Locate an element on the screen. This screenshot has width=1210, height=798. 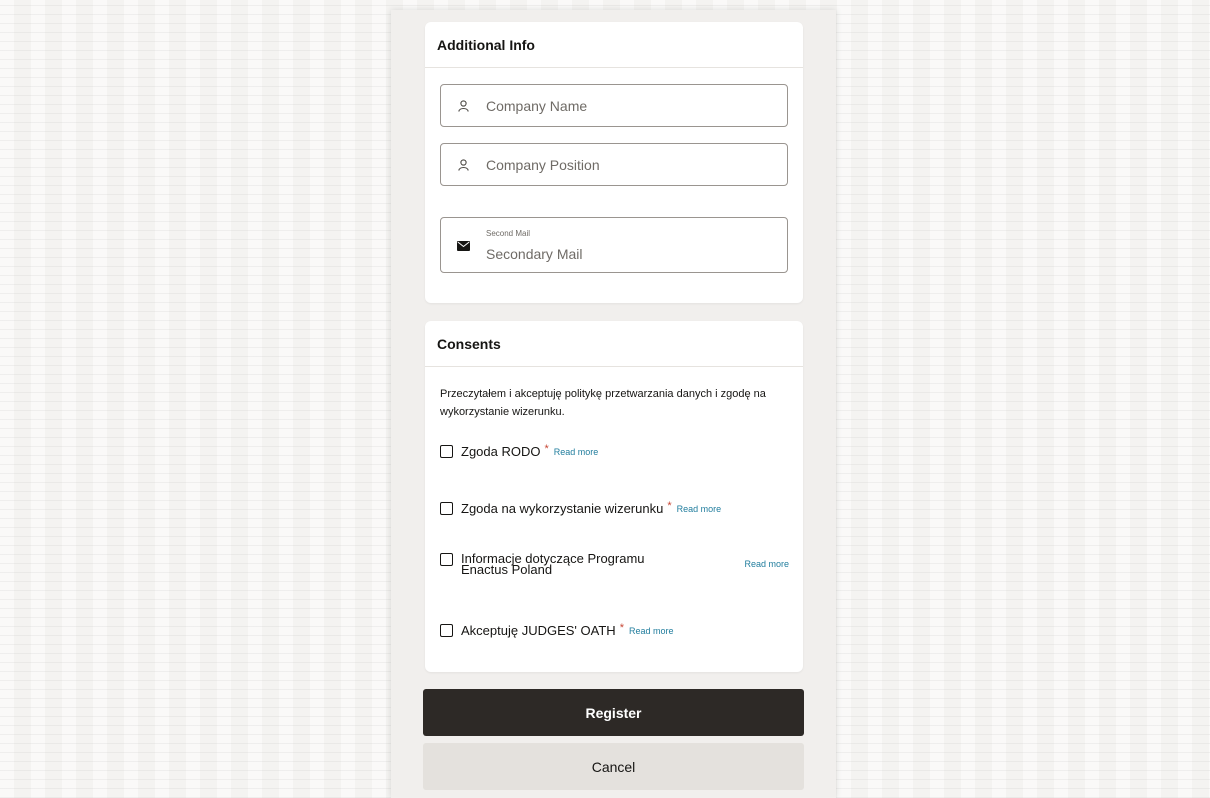
second-mail-input is located at coordinates (631, 254).